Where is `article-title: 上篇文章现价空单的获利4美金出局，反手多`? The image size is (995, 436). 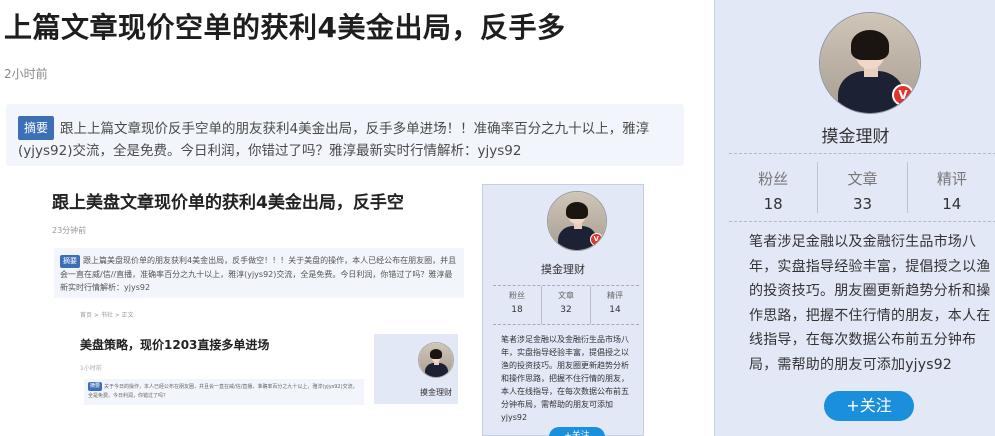 article-title: 上篇文章现价空单的获利4美金出局，反手多 is located at coordinates (285, 27).